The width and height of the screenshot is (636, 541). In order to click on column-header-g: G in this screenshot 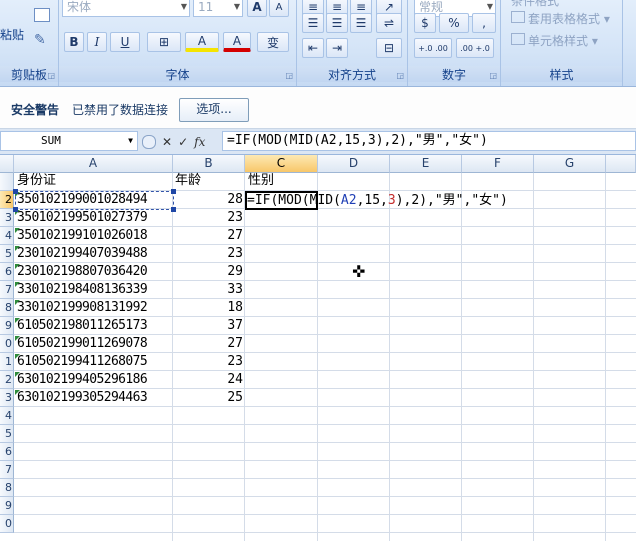, I will do `click(570, 164)`.